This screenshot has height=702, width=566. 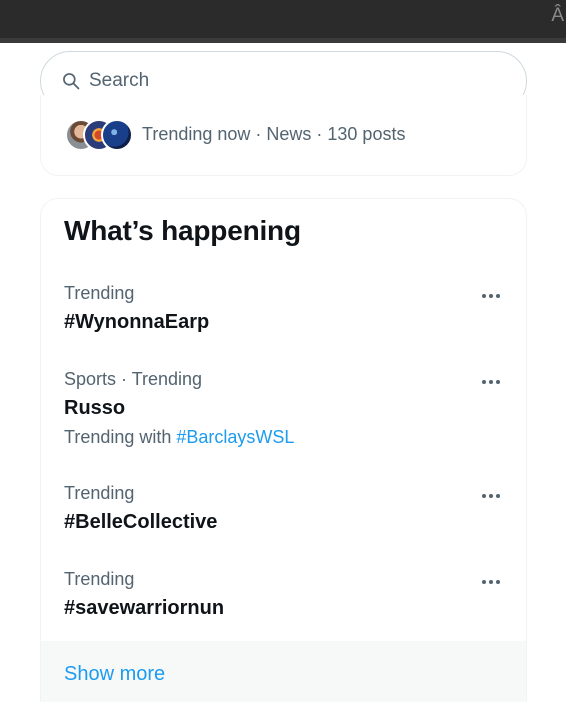 I want to click on trend-item: Trending #WynonnaEarp, so click(x=283, y=313).